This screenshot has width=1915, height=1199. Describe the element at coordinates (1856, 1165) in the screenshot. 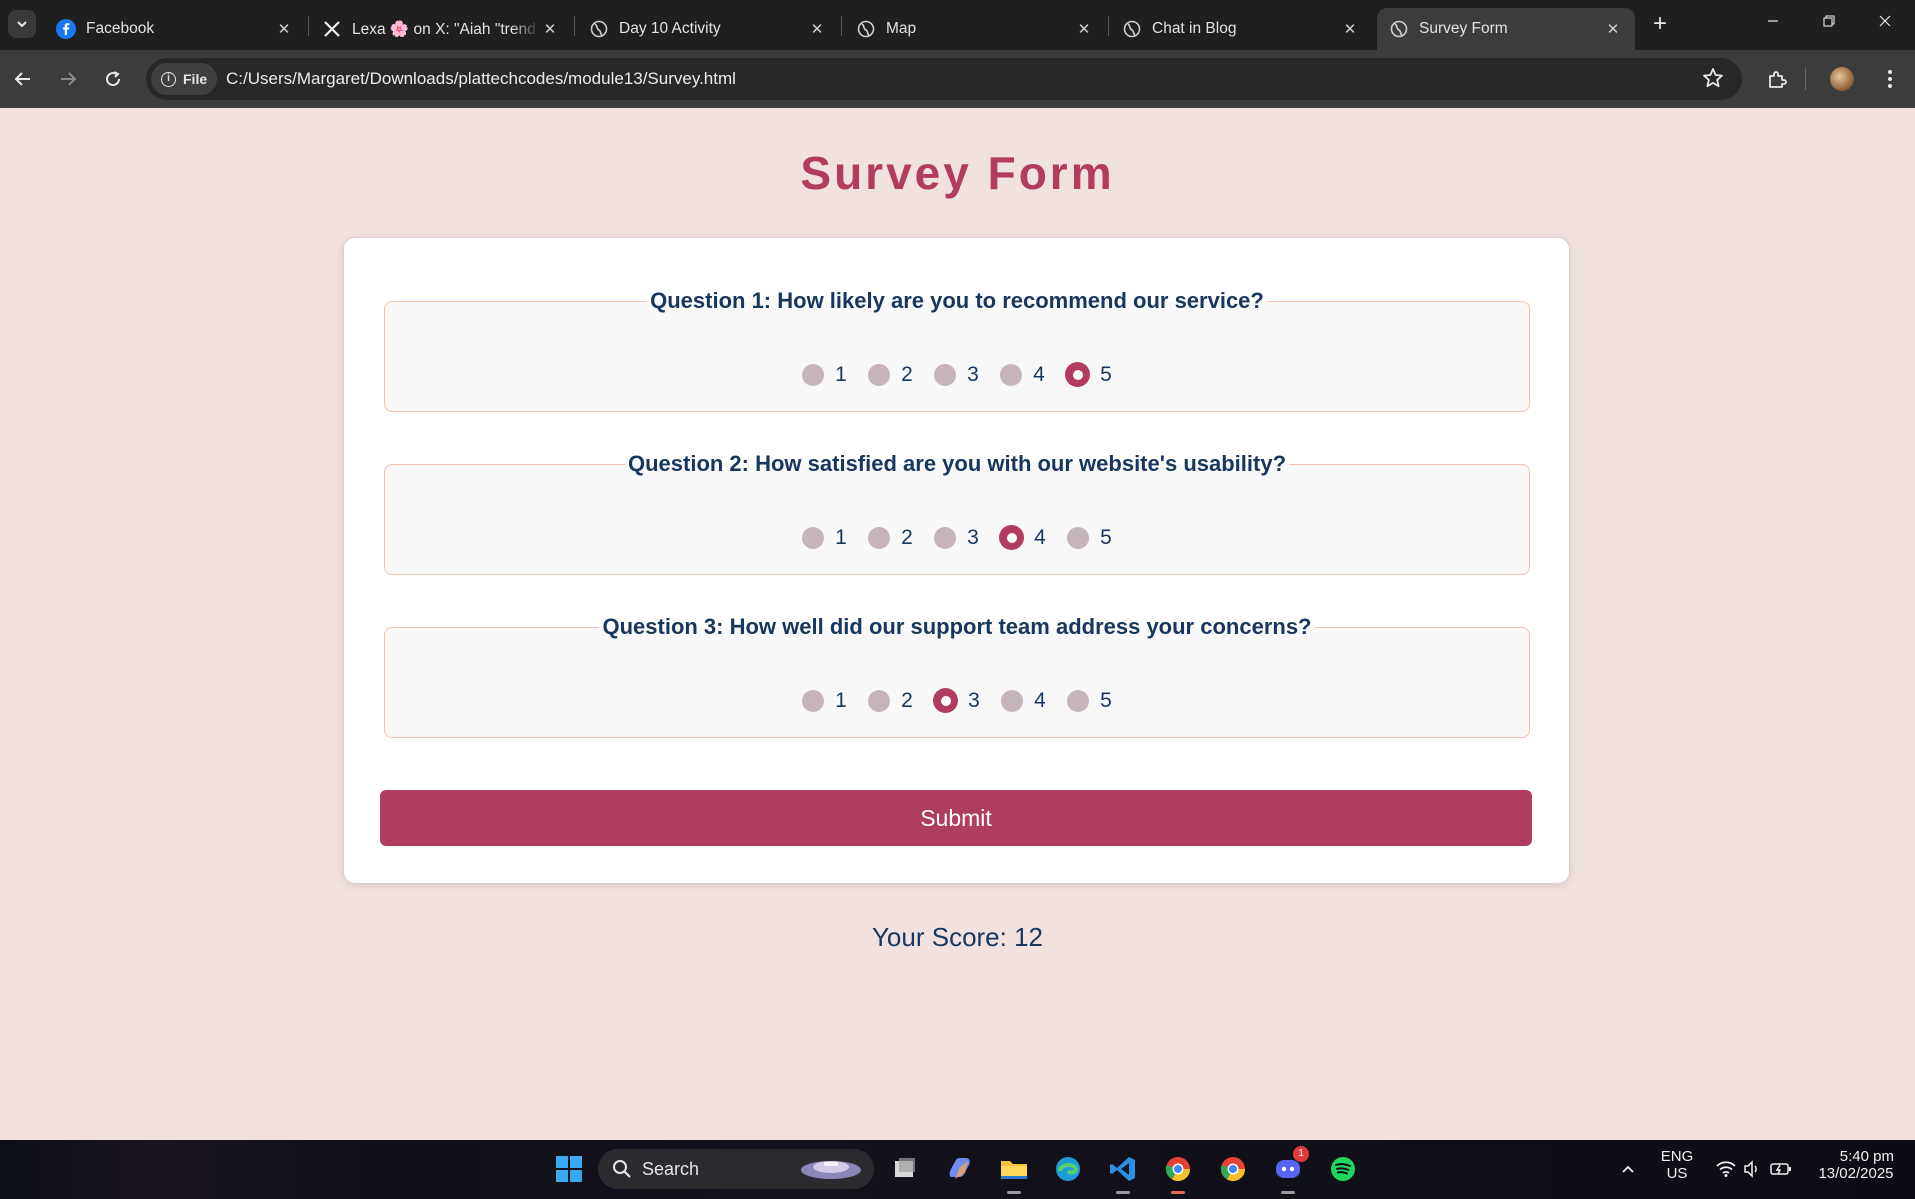

I see `clock: 5:40 pm 13/02/2025` at that location.